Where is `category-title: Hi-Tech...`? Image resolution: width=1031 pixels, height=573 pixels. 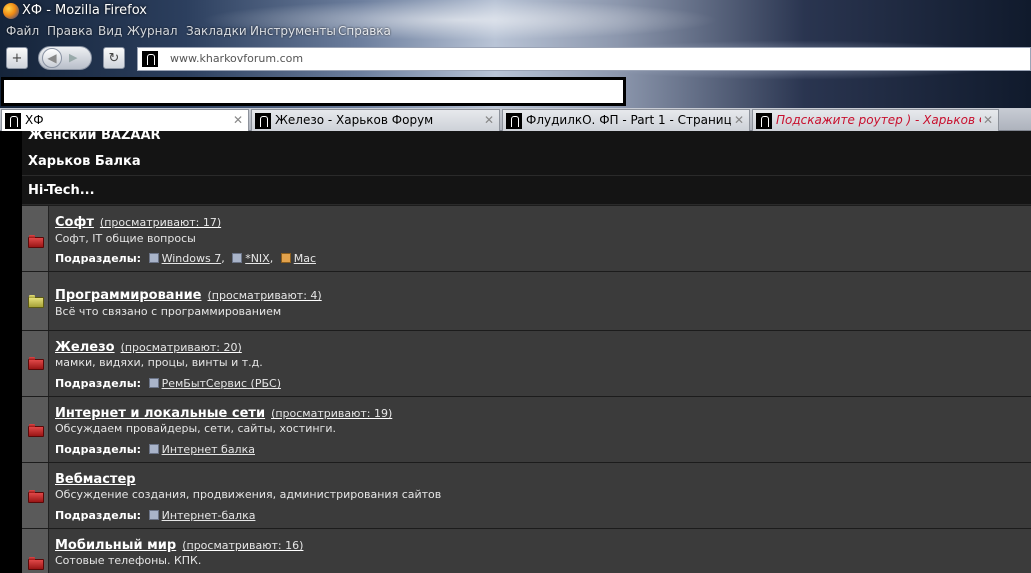
category-title: Hi-Tech... is located at coordinates (61, 190).